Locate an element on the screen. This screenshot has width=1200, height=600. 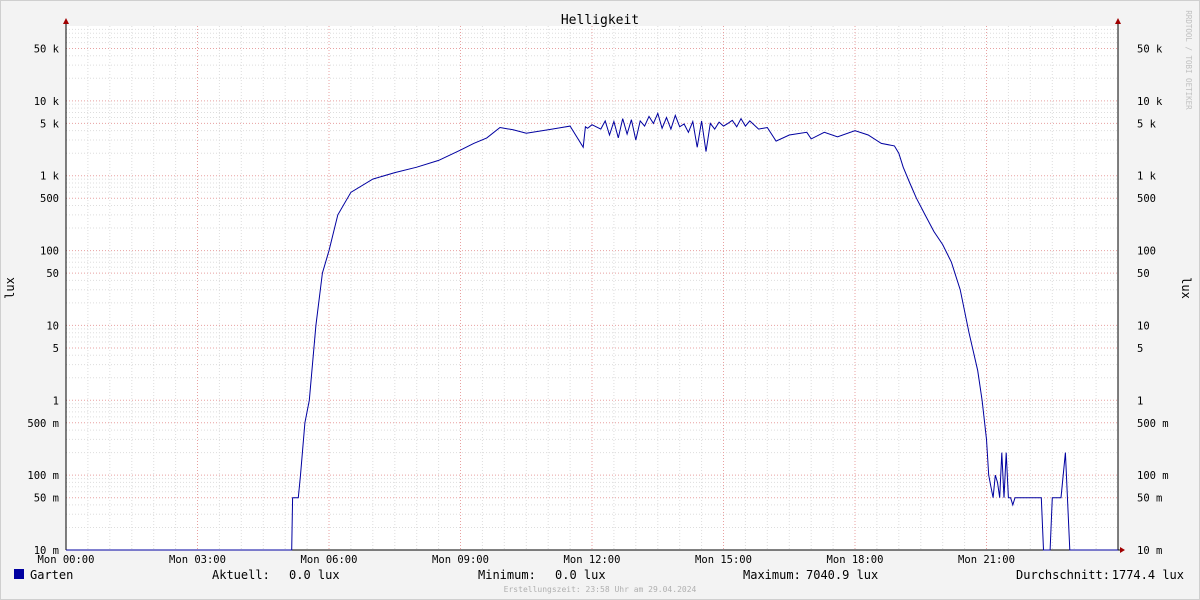
y-axis-label-left: lux is located at coordinates (10, 288).